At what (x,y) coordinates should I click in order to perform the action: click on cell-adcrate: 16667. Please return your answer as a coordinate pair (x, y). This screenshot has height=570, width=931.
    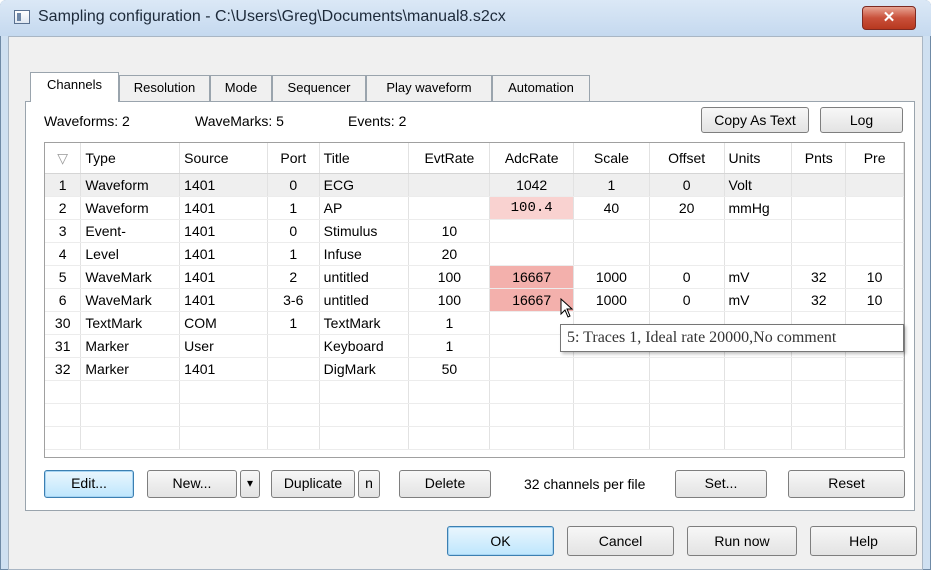
    Looking at the image, I should click on (532, 277).